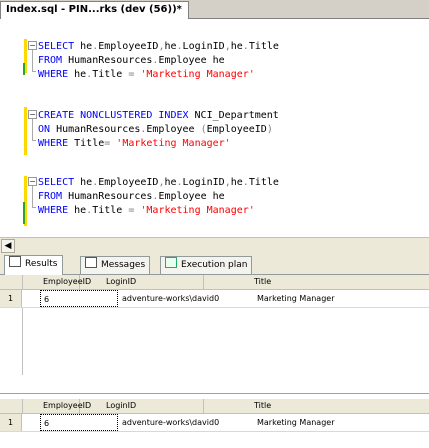 The height and width of the screenshot is (448, 429). I want to click on code-line: WHERE Title= 'Marketing Manager', so click(134, 144).